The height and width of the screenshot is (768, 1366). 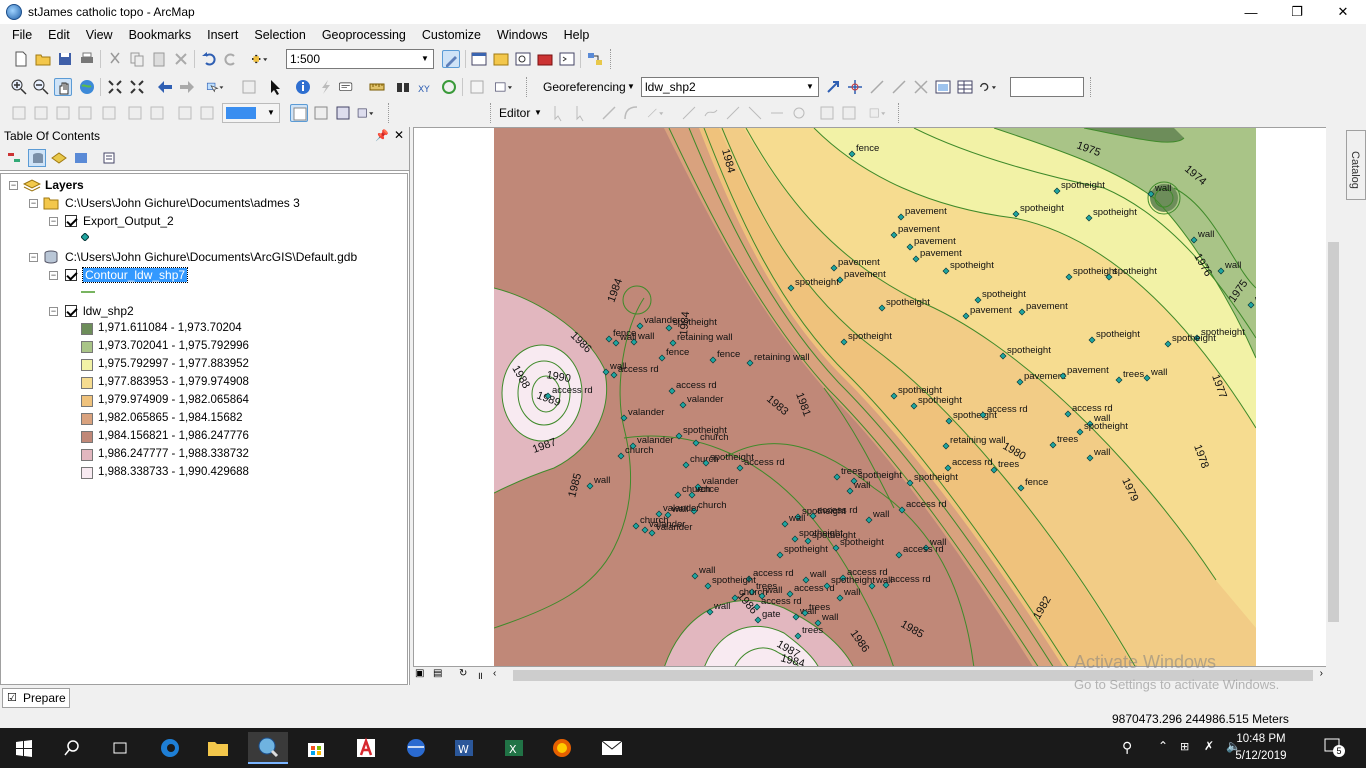 What do you see at coordinates (377, 87) in the screenshot?
I see `measure-icon` at bounding box center [377, 87].